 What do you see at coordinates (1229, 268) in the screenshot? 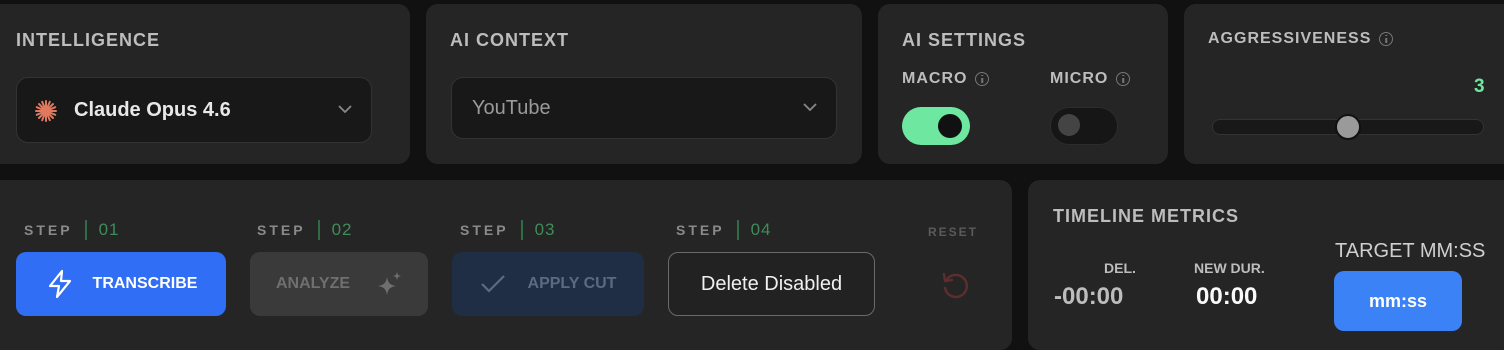
I see `new-dur-label: NEW DUR.` at bounding box center [1229, 268].